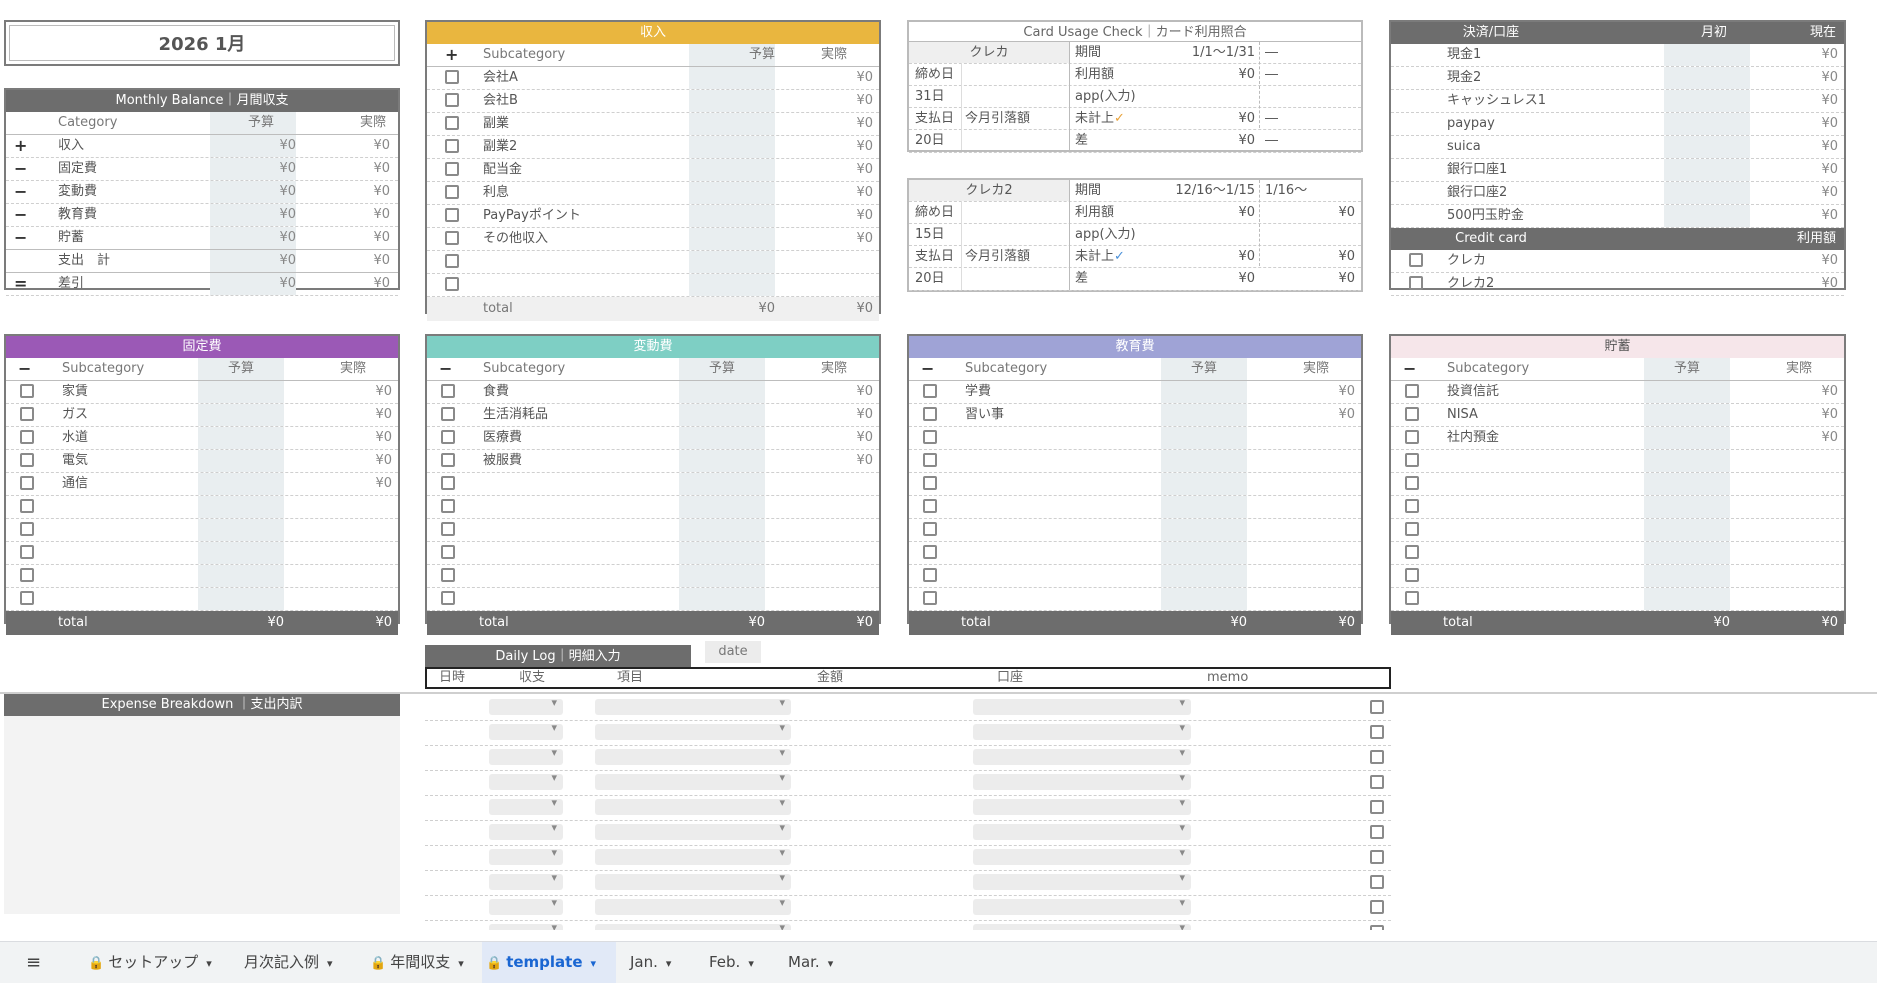 This screenshot has height=984, width=1877. What do you see at coordinates (295, 962) in the screenshot?
I see `sheet-tab: 月次記入例 ▾` at bounding box center [295, 962].